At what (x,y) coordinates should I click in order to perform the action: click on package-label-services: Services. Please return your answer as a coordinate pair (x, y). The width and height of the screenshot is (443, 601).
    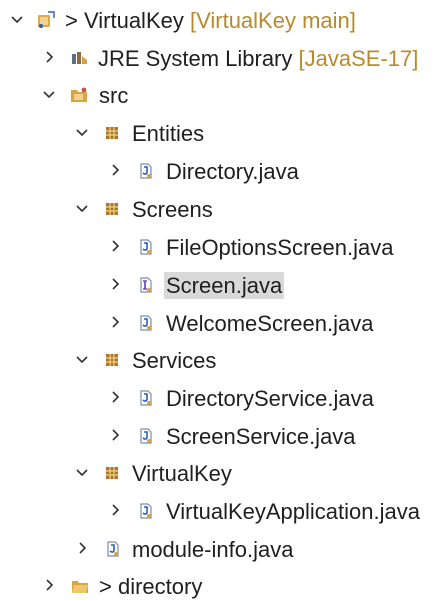
    Looking at the image, I should click on (174, 360).